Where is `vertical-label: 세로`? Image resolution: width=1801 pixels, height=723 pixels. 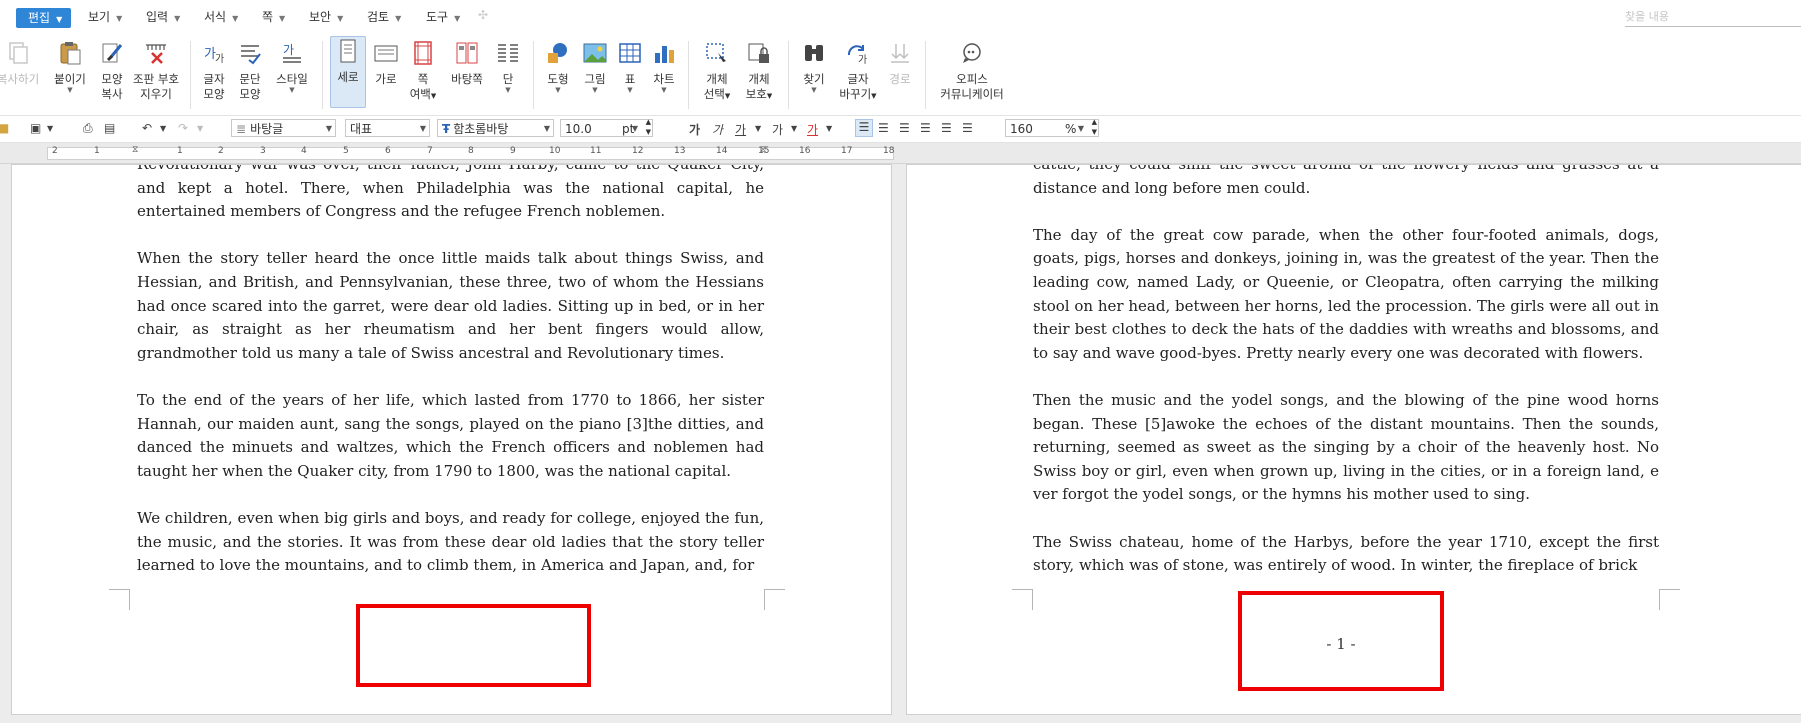 vertical-label: 세로 is located at coordinates (348, 77).